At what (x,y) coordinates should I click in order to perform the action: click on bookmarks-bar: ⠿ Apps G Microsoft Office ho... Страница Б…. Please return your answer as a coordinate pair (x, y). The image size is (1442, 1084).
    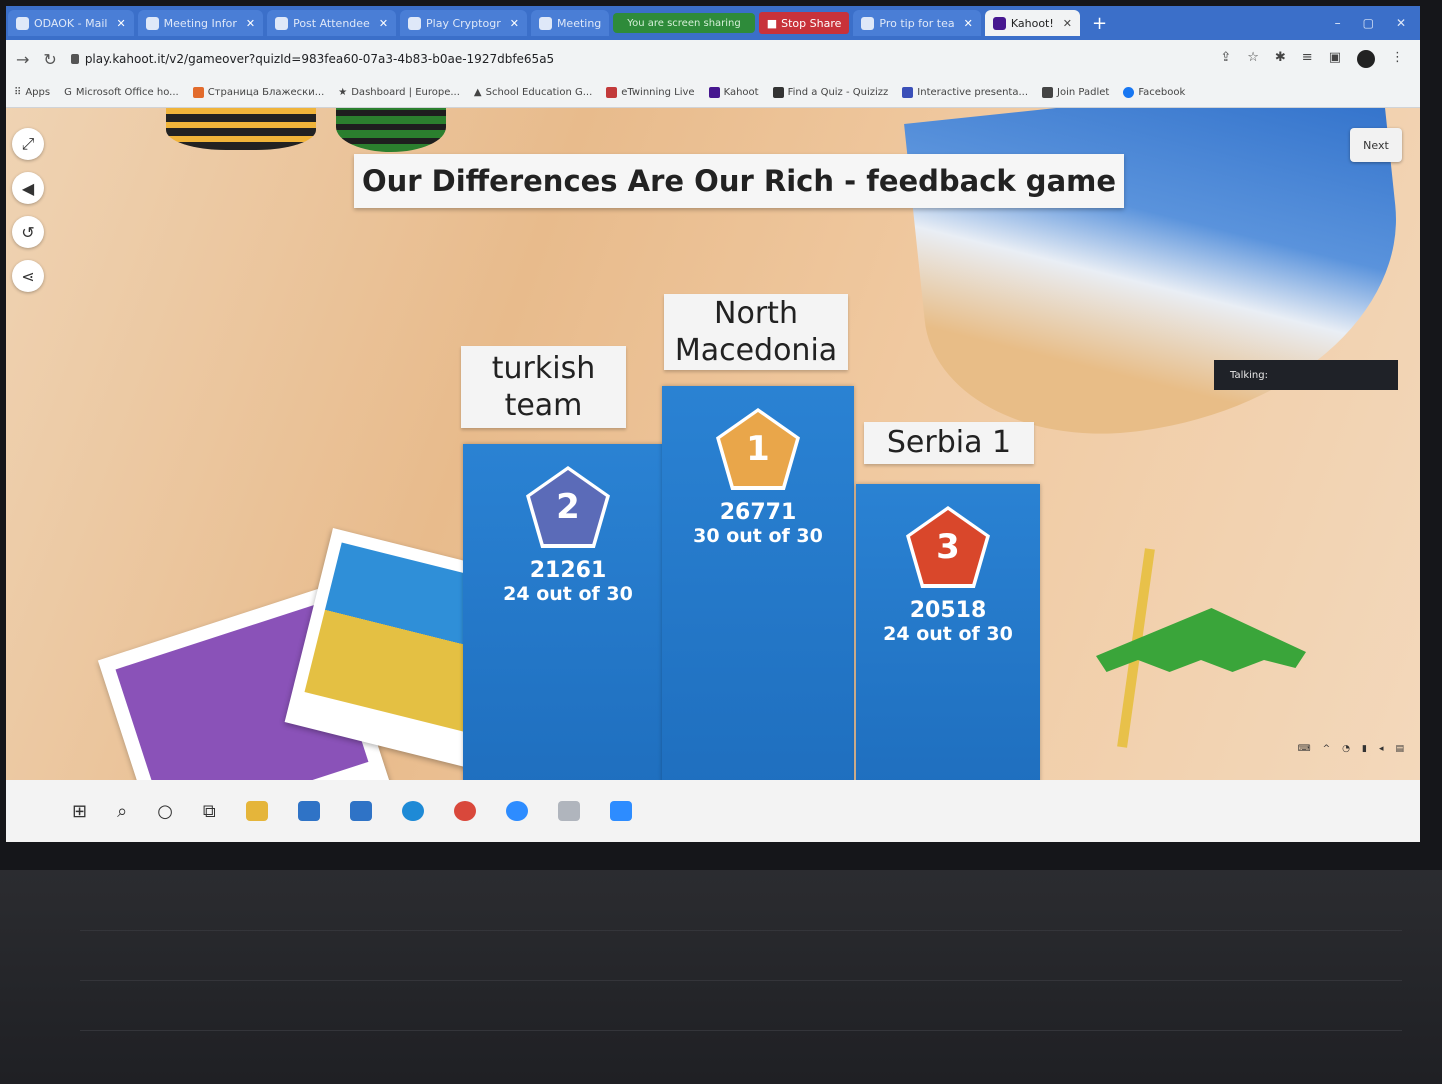
    Looking at the image, I should click on (713, 93).